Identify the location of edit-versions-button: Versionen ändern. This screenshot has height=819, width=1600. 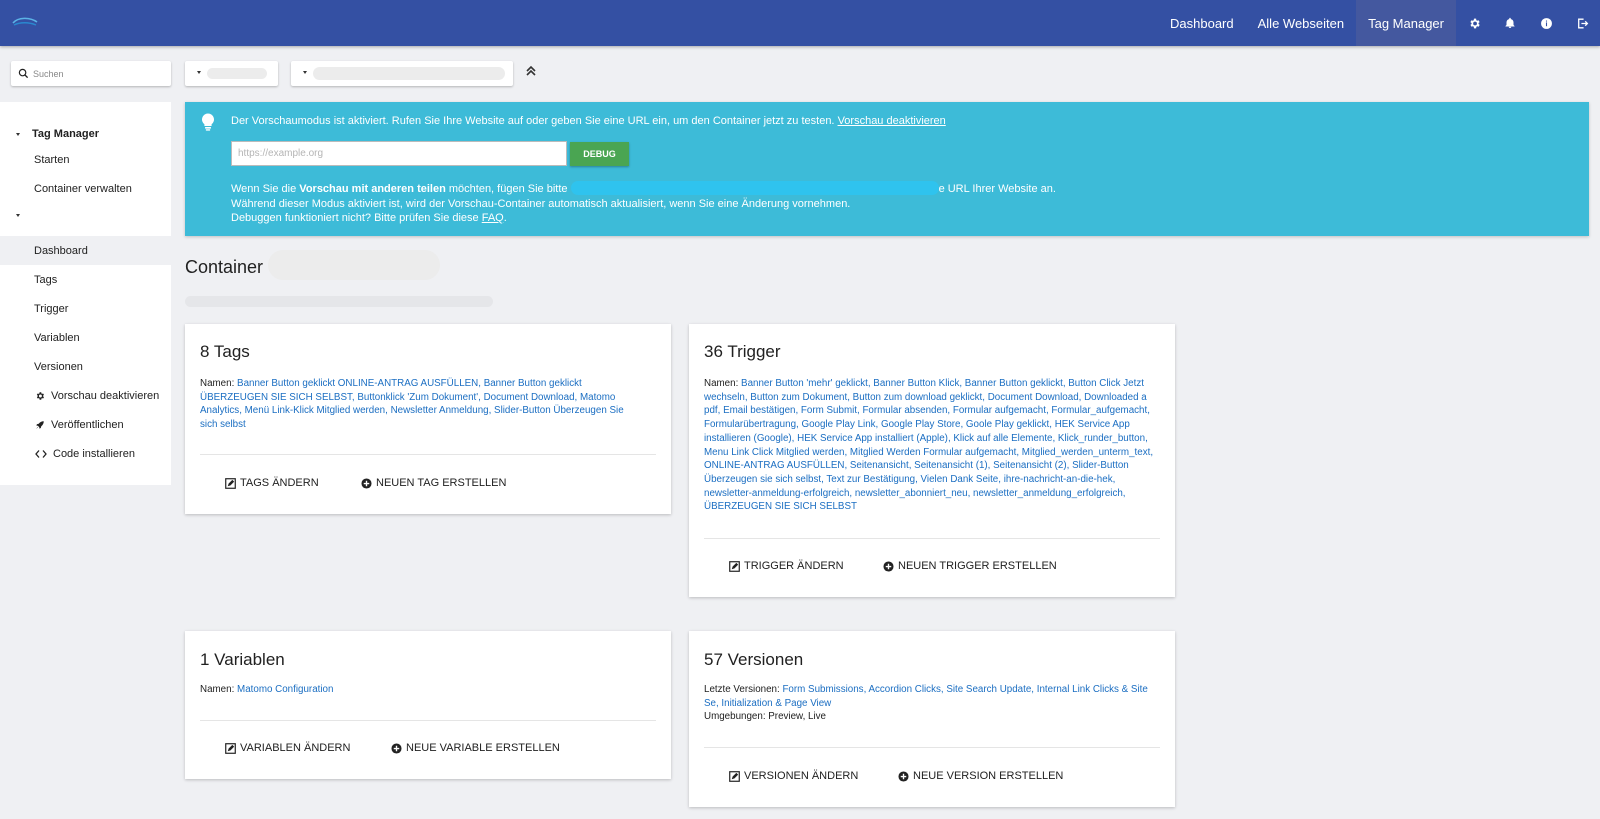
(793, 776).